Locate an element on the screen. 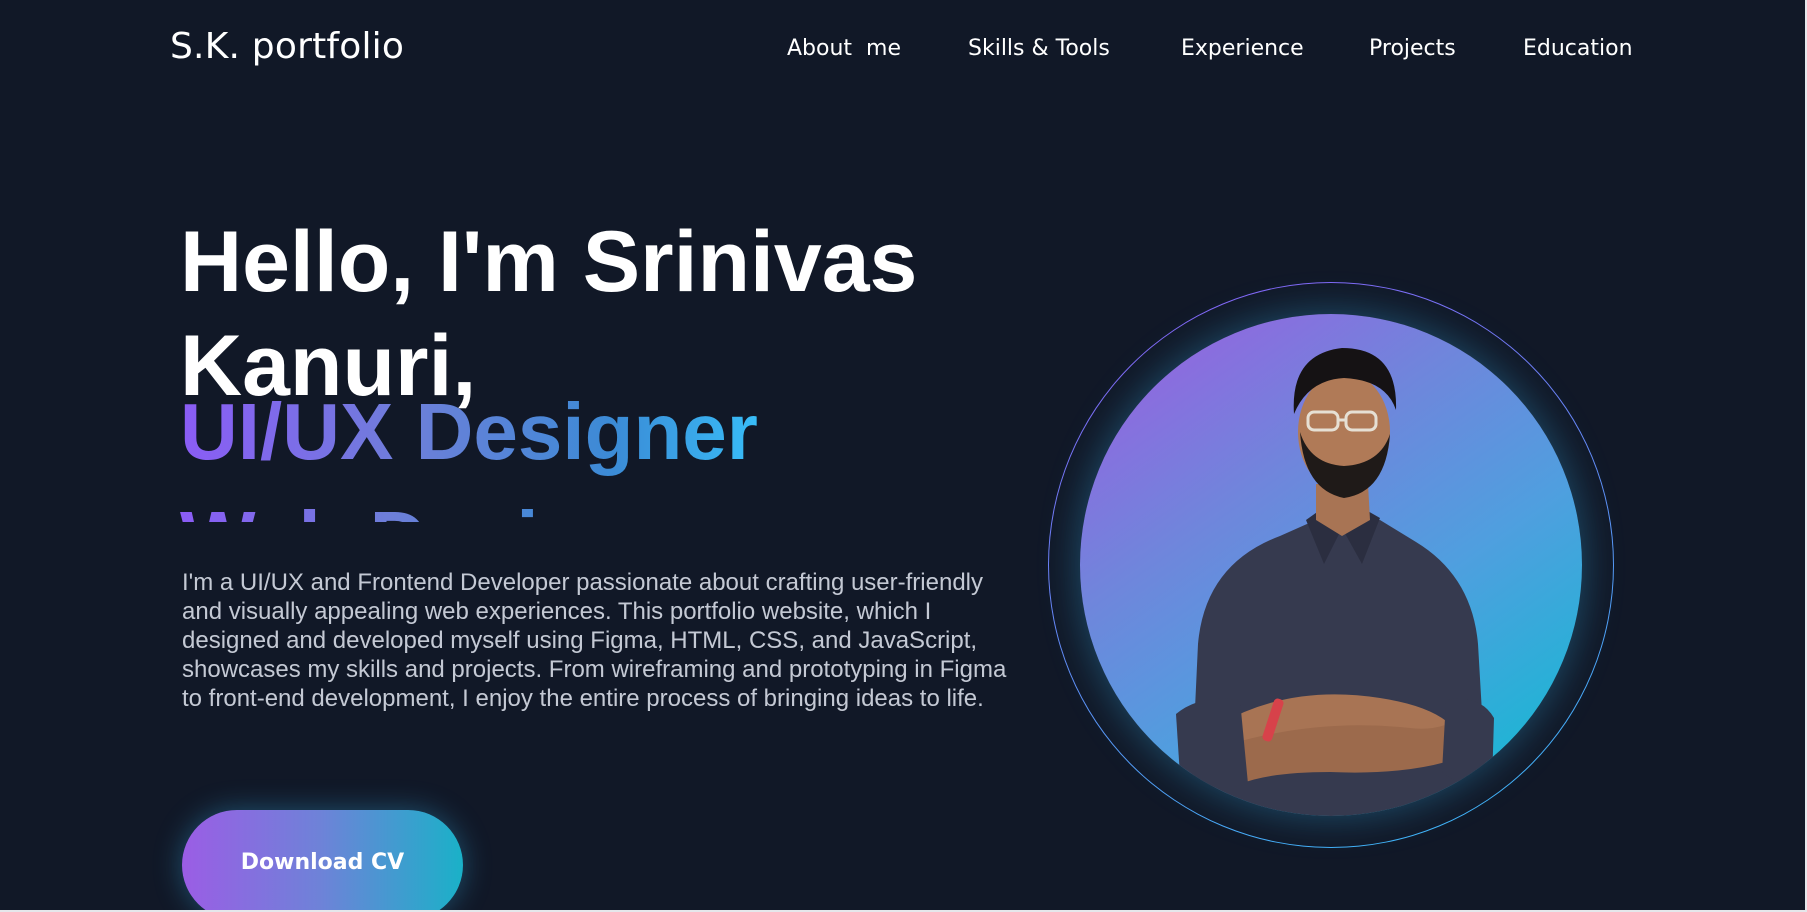 The width and height of the screenshot is (1807, 912). role-text-next: Web Designer is located at coordinates (446, 507).